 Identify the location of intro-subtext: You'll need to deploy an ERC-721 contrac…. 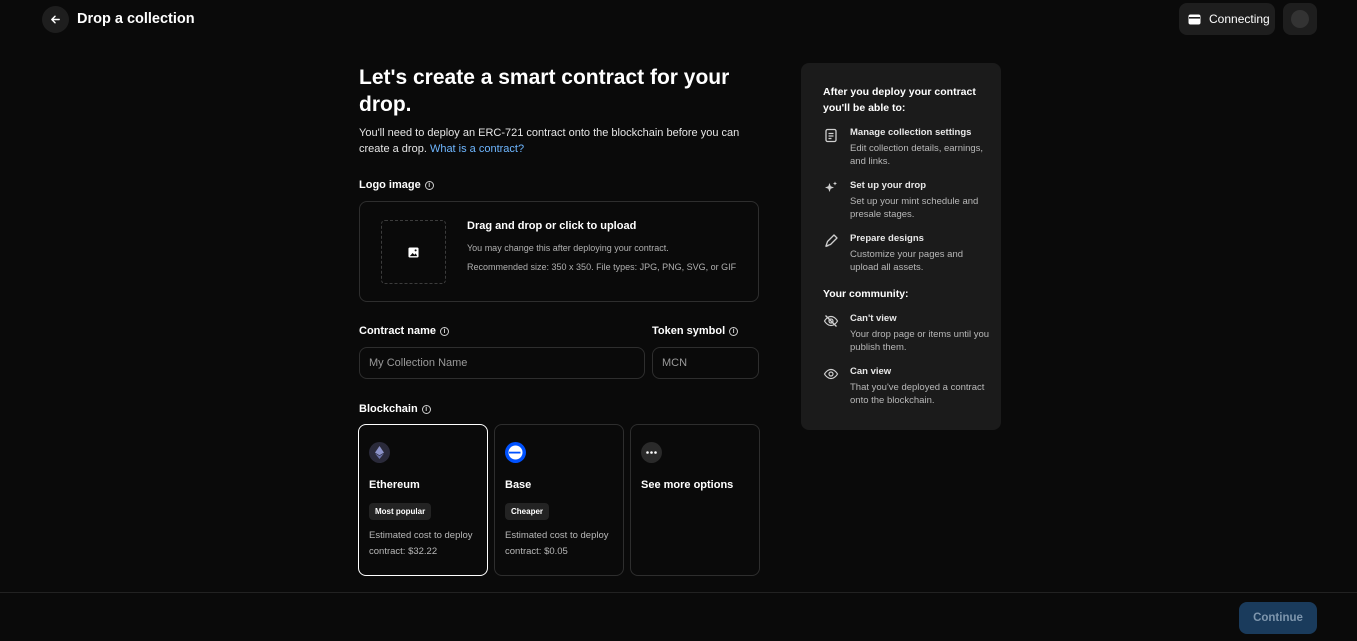
(549, 141).